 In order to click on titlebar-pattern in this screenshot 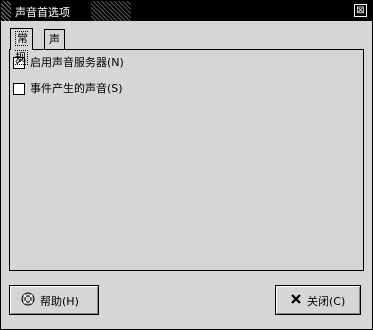, I will do `click(111, 11)`.